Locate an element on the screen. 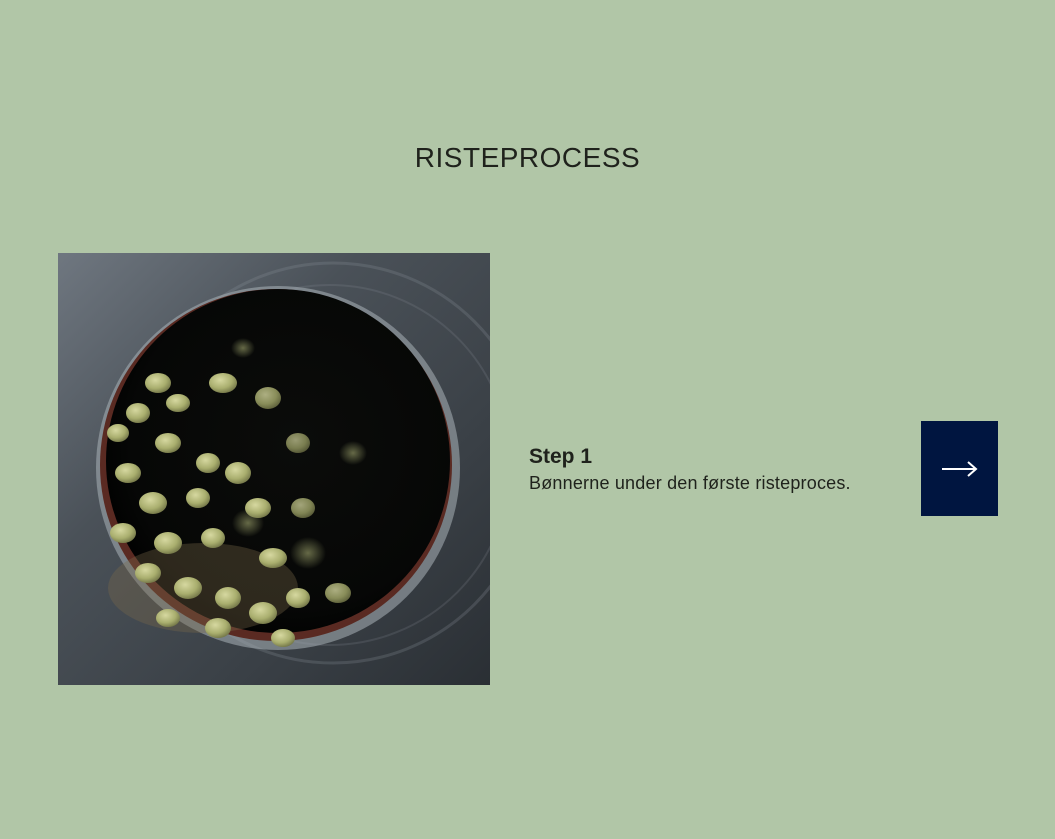 The image size is (1055, 839). arrow-right-icon is located at coordinates (959, 468).